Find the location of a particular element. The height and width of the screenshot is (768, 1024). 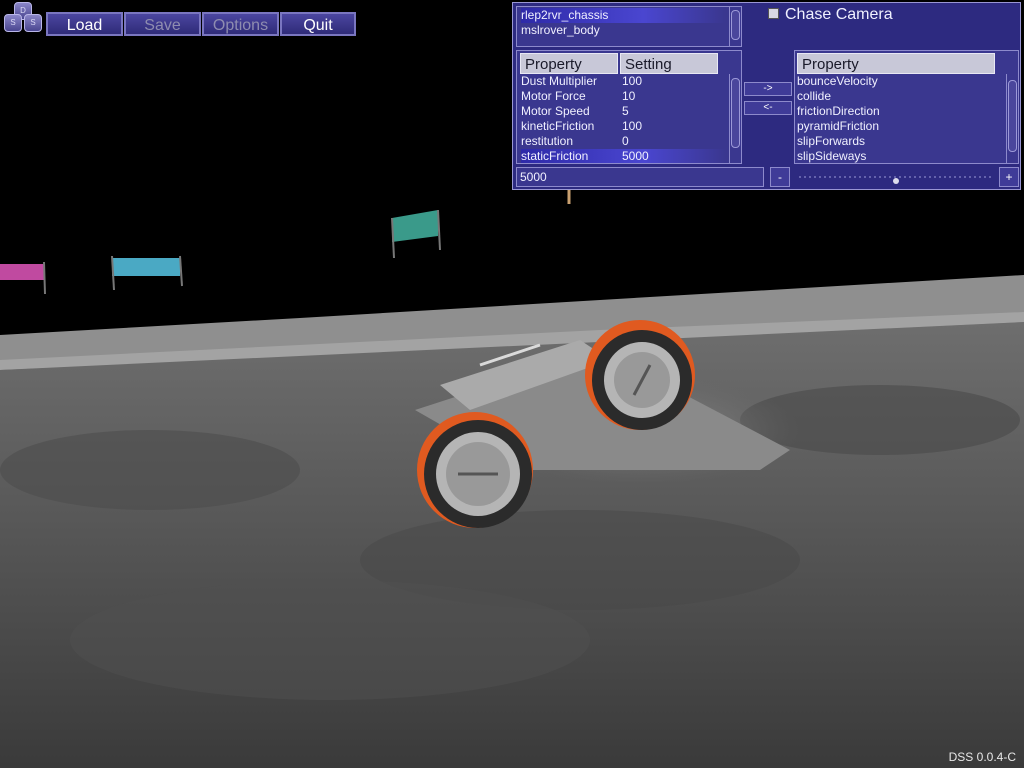

list-item: pyramidFriction is located at coordinates (838, 126).